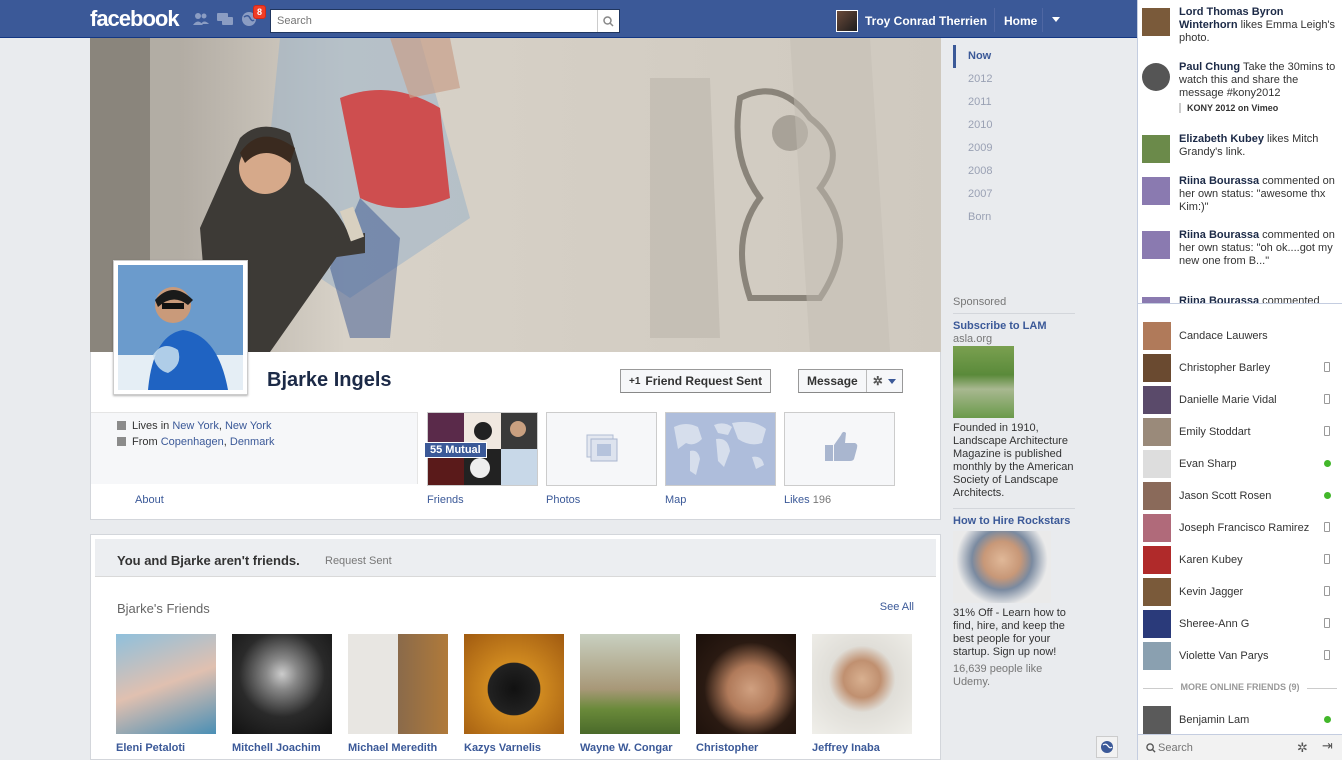 The width and height of the screenshot is (1342, 760). I want to click on friend-card: Jeffrey Inaba, so click(862, 694).